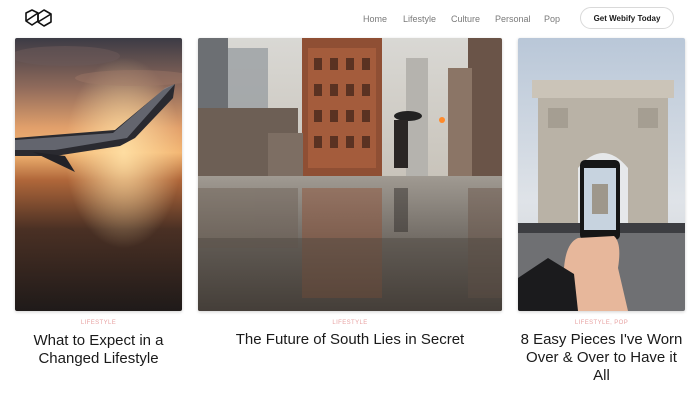 Image resolution: width=700 pixels, height=400 pixels. I want to click on nav-item-home: Home, so click(375, 19).